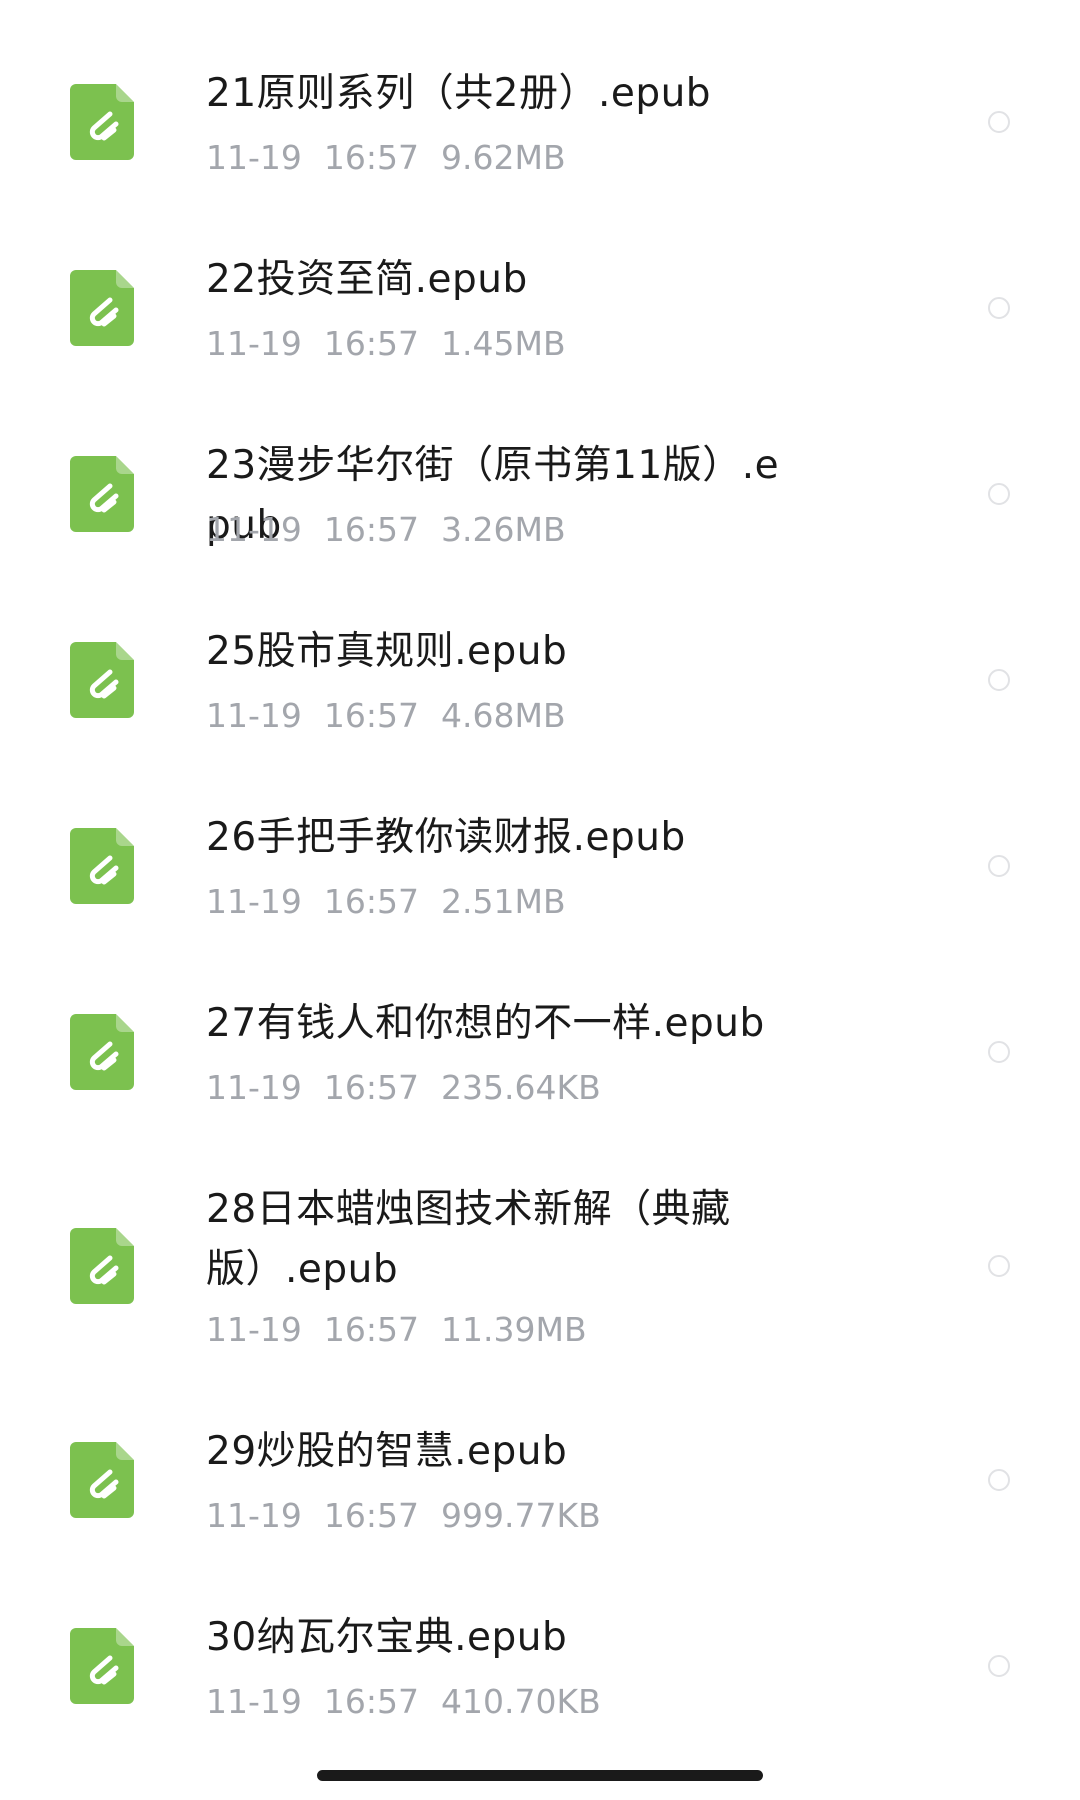 The height and width of the screenshot is (1800, 1080). What do you see at coordinates (446, 837) in the screenshot?
I see `file-name: 26手把手教你读财报.epub` at bounding box center [446, 837].